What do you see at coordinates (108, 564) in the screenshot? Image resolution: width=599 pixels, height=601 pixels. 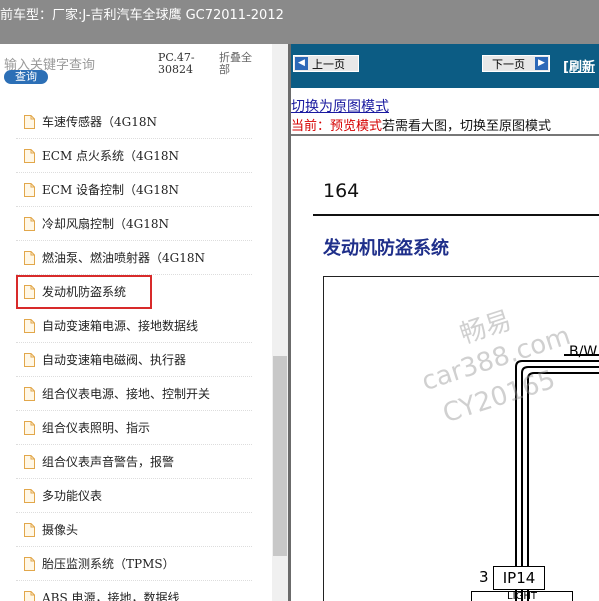 I see `list-item-label: 胎压监测系统（TPMS）` at bounding box center [108, 564].